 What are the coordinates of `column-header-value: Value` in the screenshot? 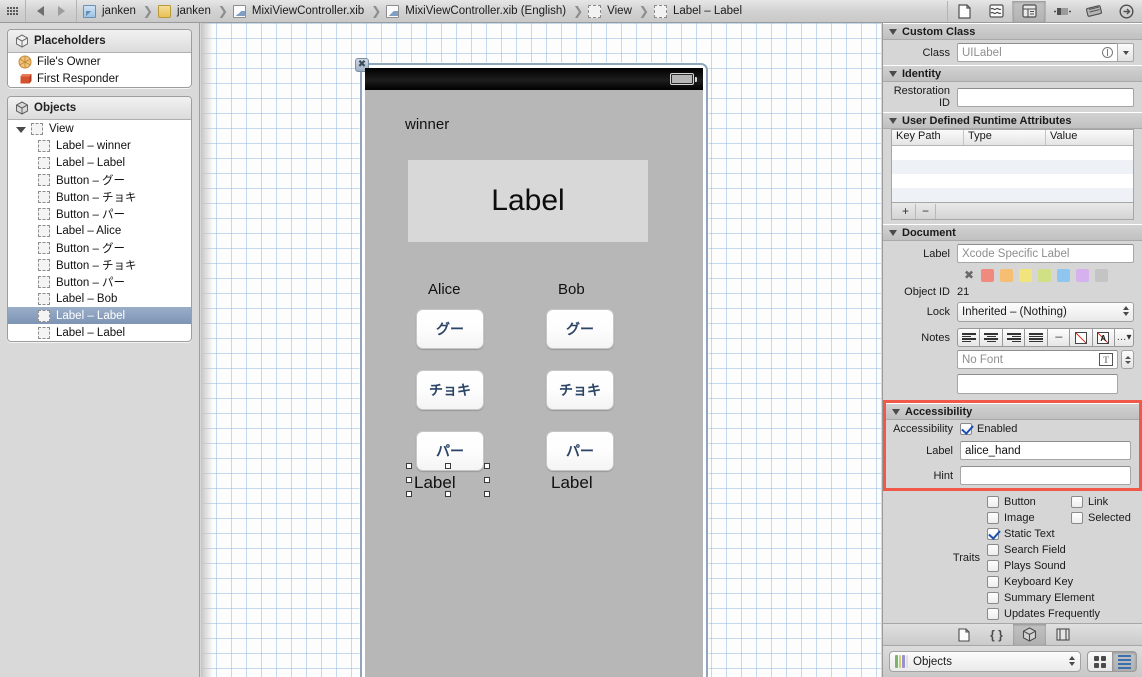 It's located at (1089, 137).